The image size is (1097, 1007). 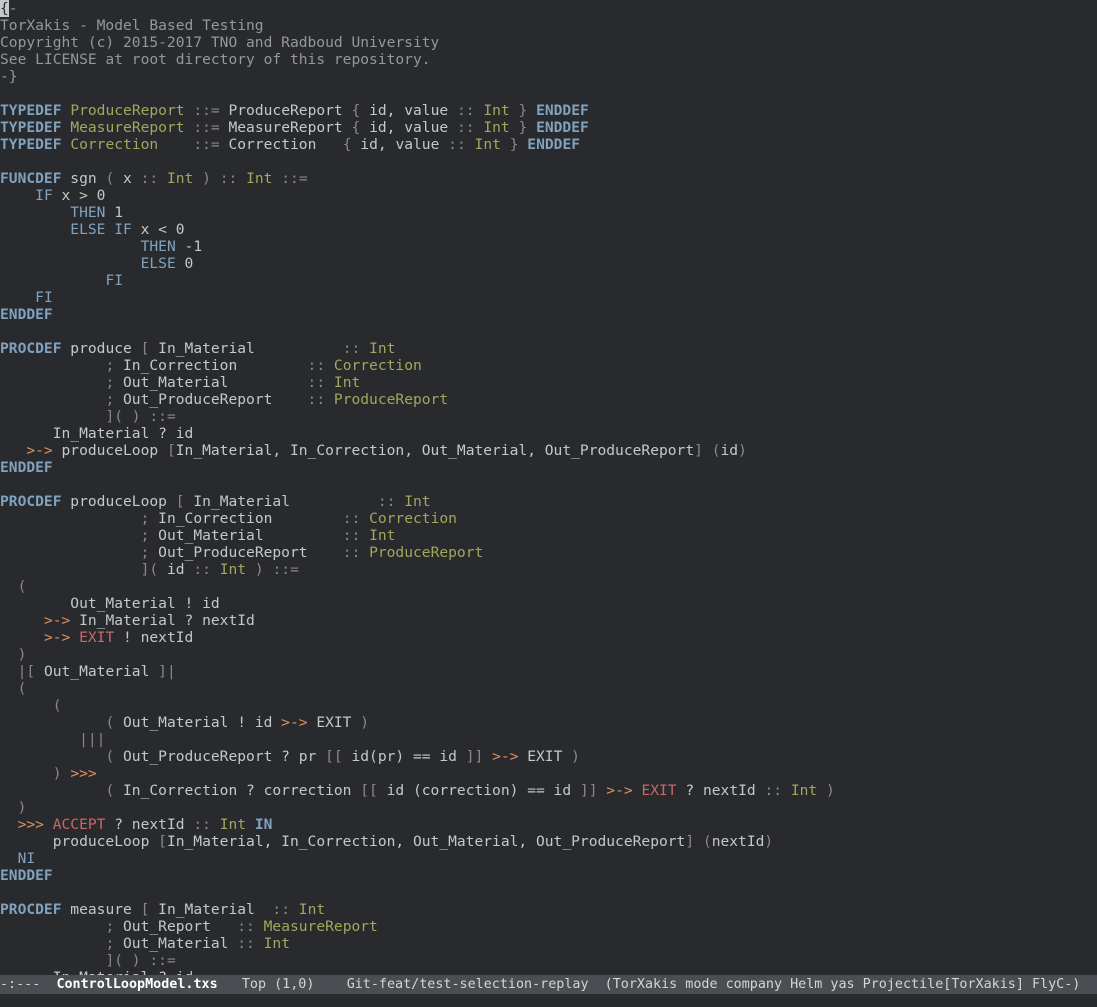 I want to click on code-token: Int, so click(x=496, y=127).